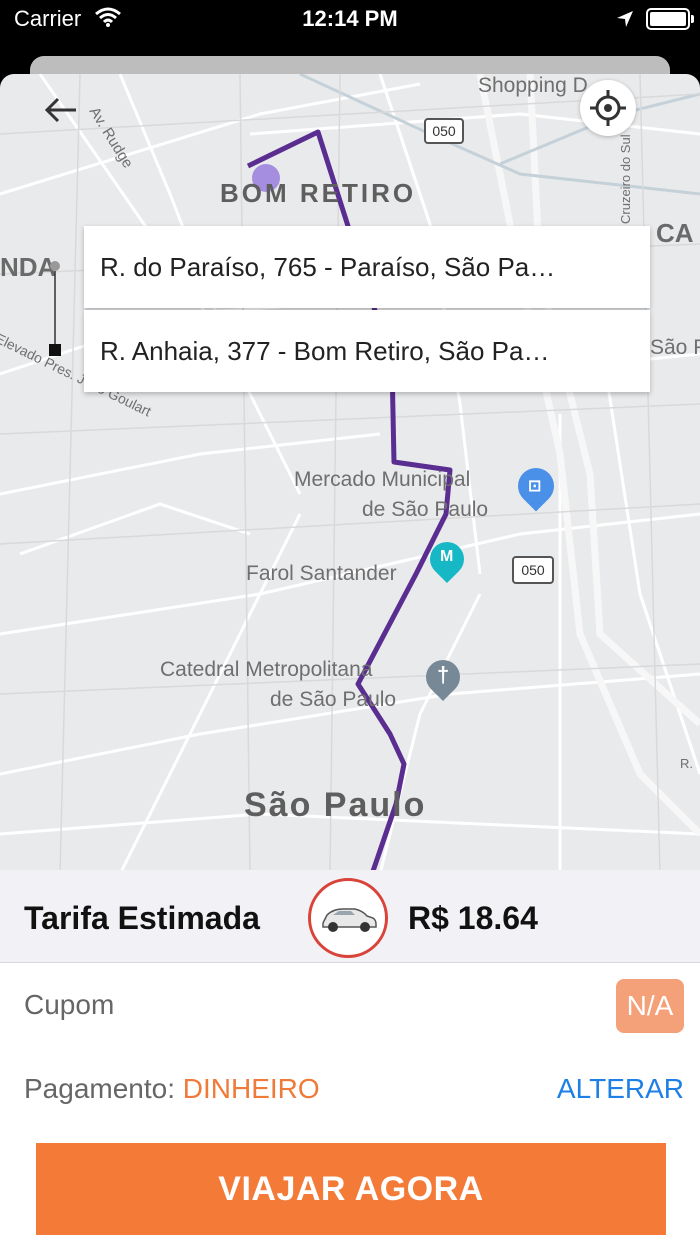 The height and width of the screenshot is (1244, 700). I want to click on ride-now-button: VIAJAR AGORA, so click(351, 1189).